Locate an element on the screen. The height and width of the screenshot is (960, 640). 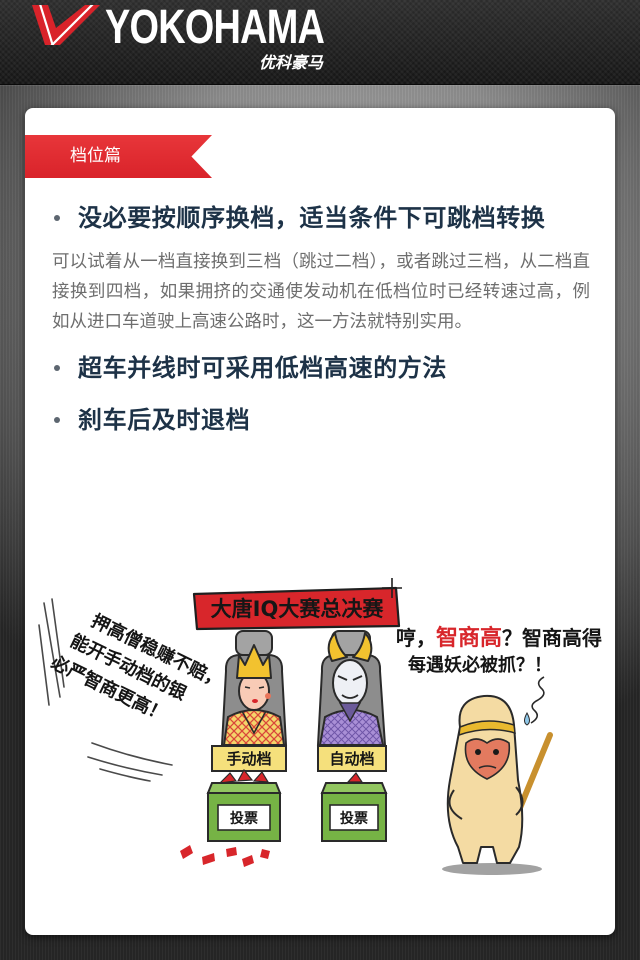
list-item: 刹车后及时退档 is located at coordinates (320, 420).